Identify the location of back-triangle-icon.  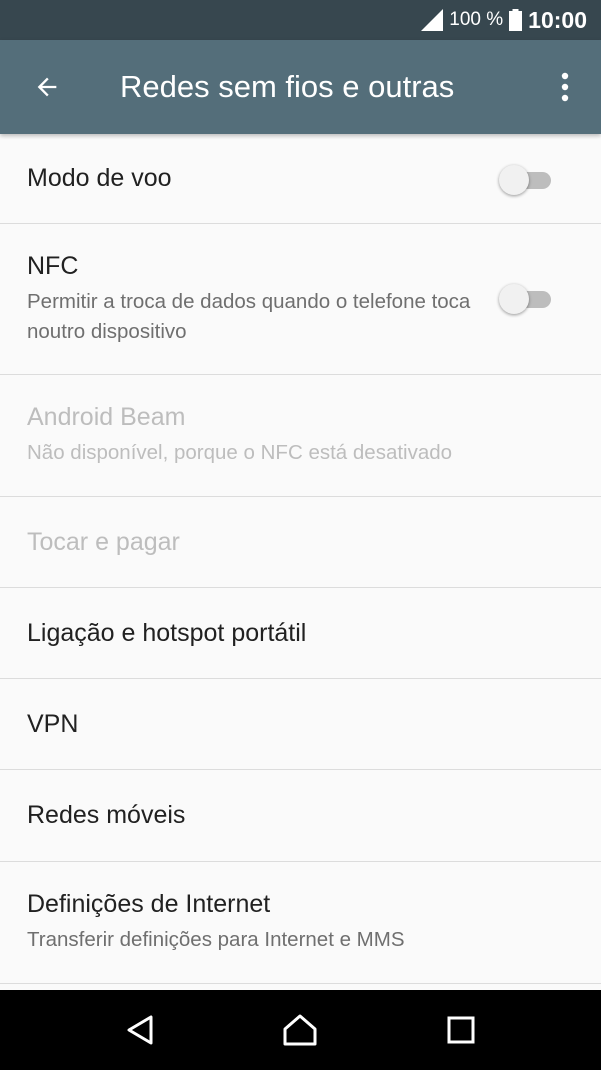
(140, 1030).